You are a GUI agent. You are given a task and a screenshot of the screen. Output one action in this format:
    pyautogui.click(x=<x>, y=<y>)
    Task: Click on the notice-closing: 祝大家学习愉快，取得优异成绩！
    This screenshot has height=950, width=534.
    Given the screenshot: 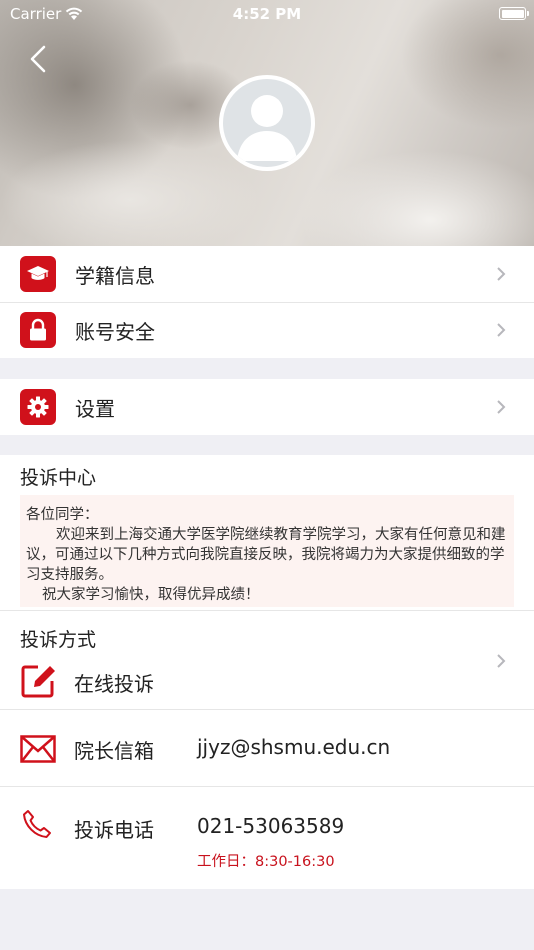 What is the action you would take?
    pyautogui.click(x=151, y=595)
    